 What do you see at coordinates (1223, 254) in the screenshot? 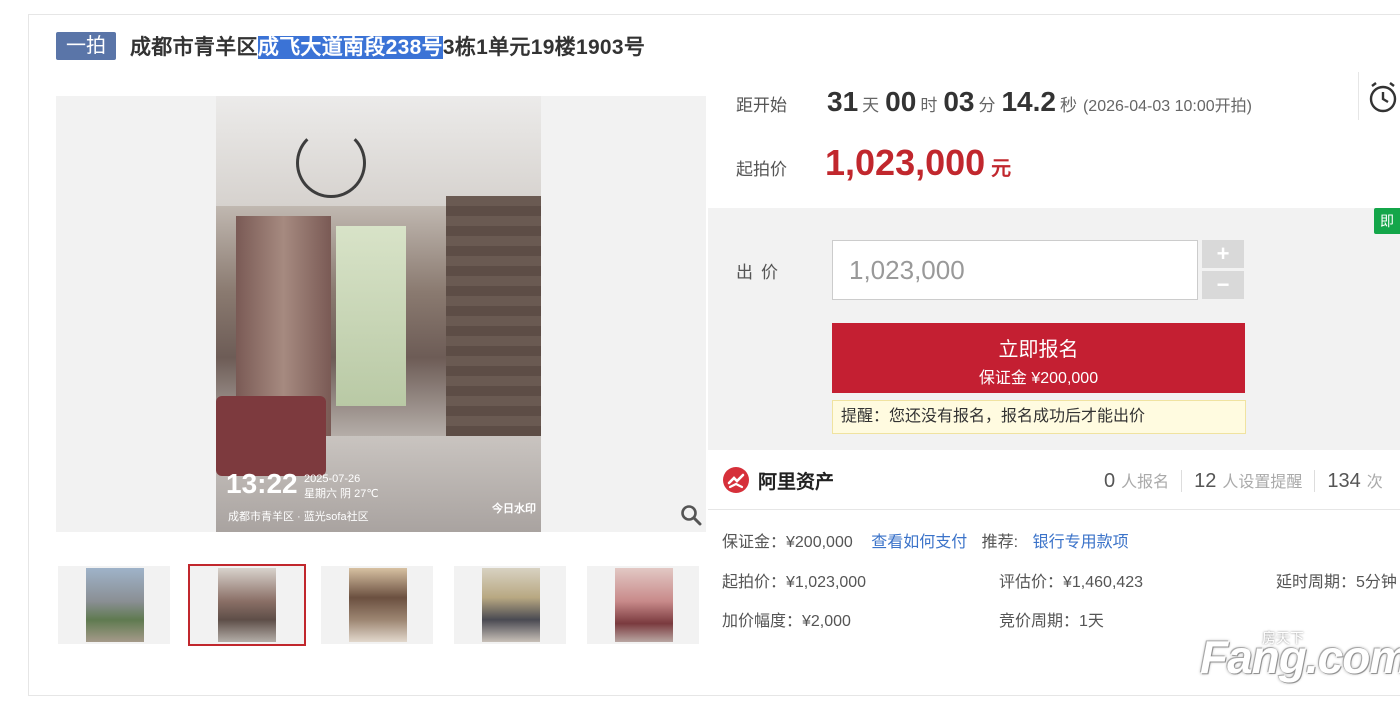
I see `increase-bid-button: +` at bounding box center [1223, 254].